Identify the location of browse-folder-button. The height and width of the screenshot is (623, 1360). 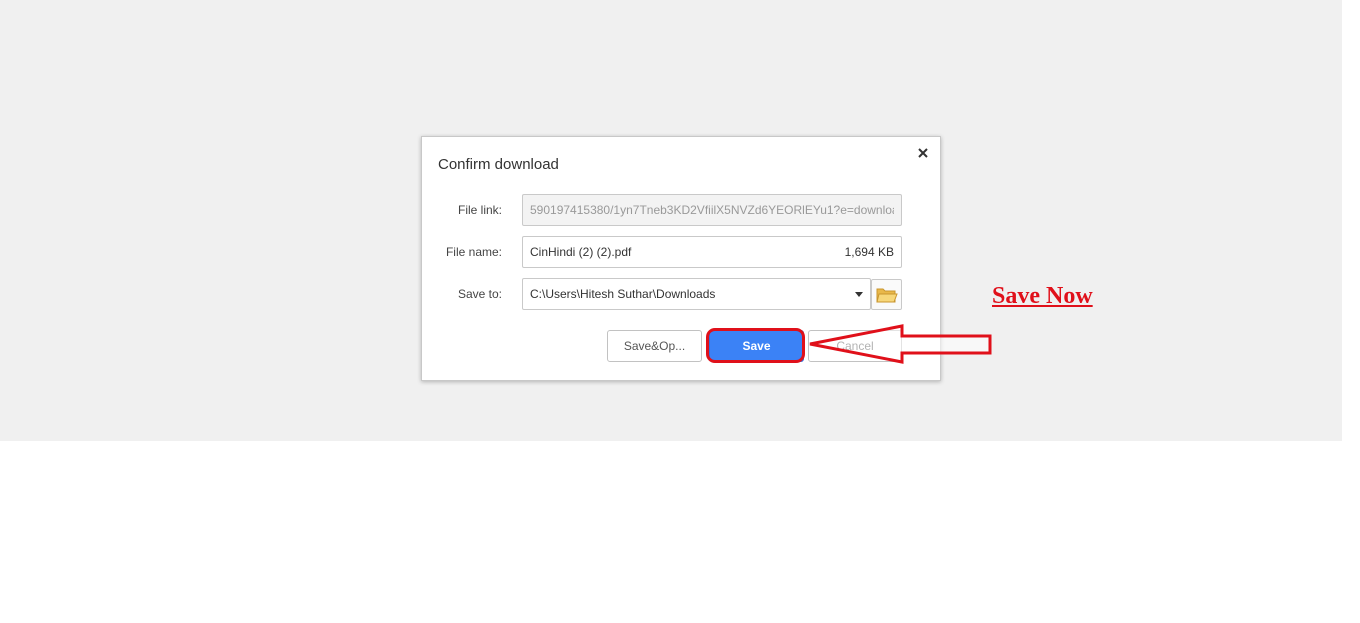
(886, 294).